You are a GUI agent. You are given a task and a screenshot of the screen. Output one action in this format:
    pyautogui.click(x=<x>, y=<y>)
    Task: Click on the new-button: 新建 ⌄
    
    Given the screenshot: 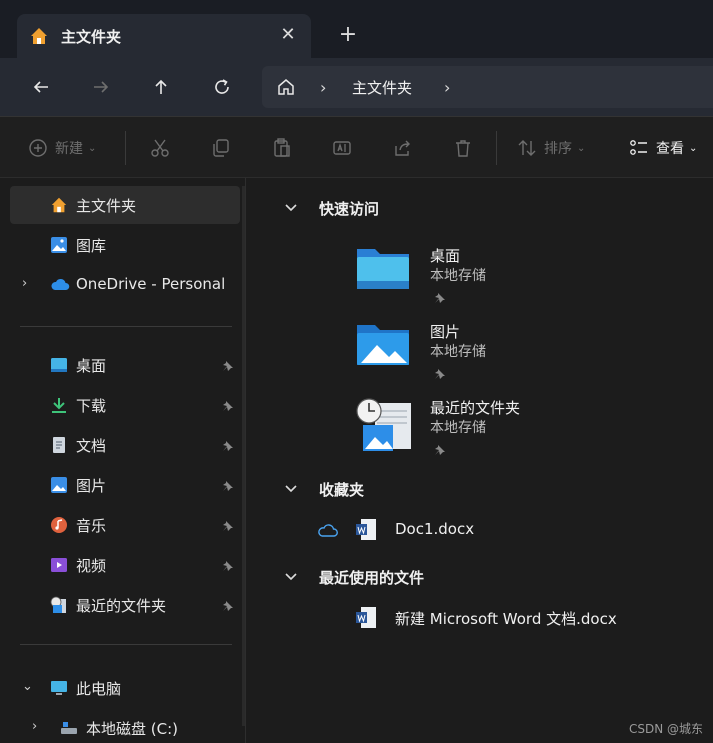 What is the action you would take?
    pyautogui.click(x=62, y=148)
    